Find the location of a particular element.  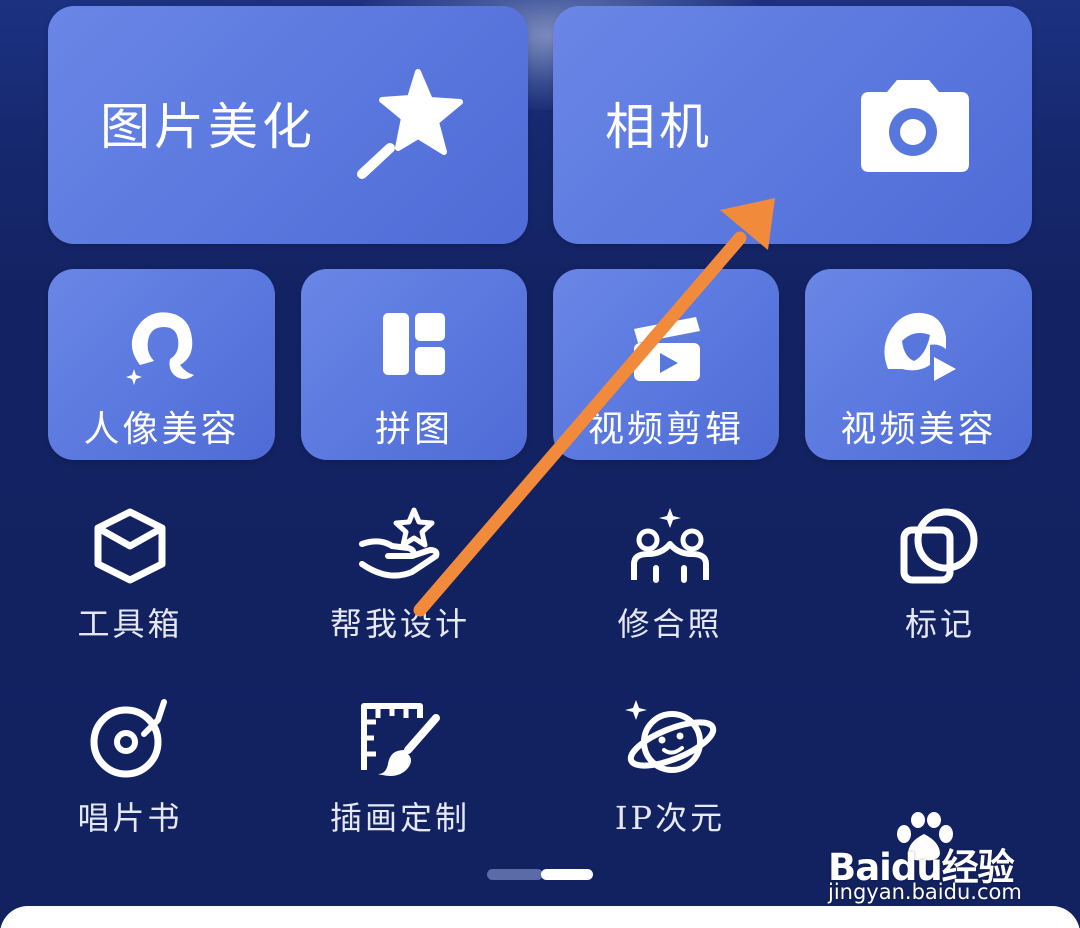

collage-layout-icon is located at coordinates (414, 344).